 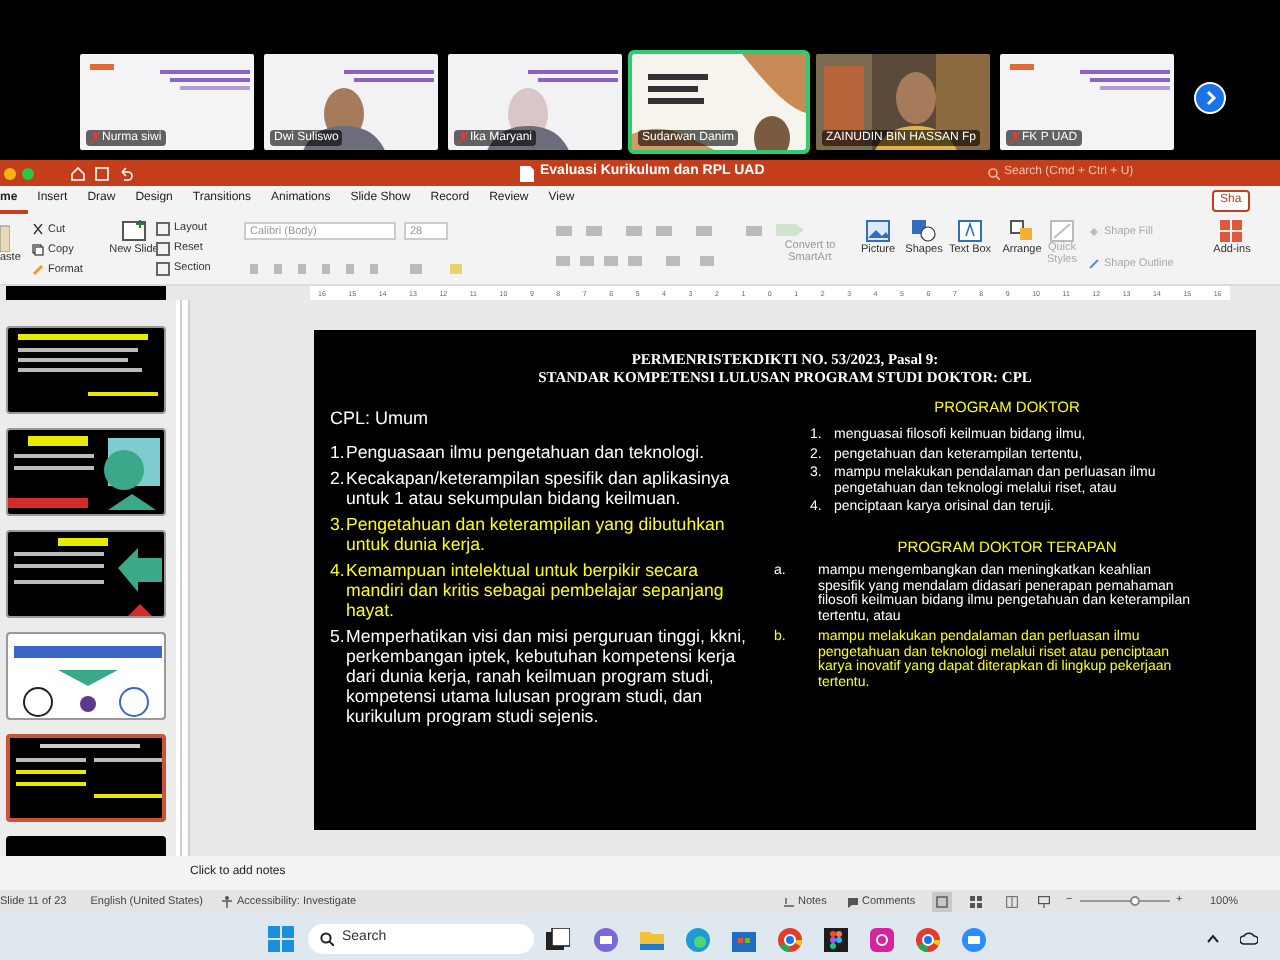 I want to click on list-item-text: Pengetahuan dan keterampilan yang dibutuhkan untuk dunia kerja., so click(x=536, y=533).